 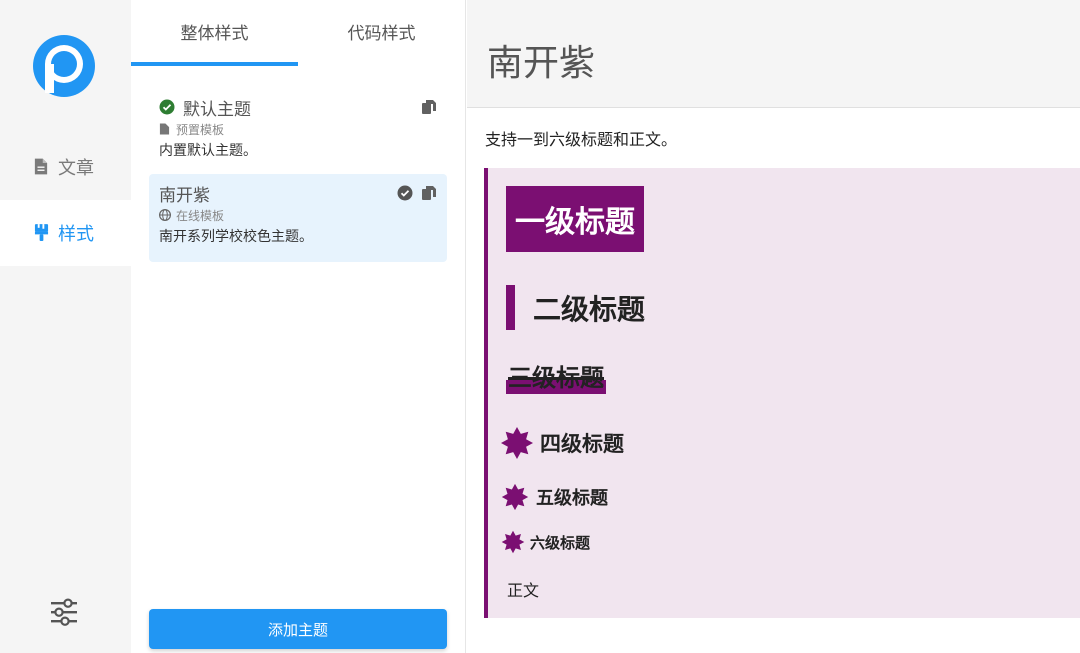 I want to click on tab-code-style: 代码样式, so click(x=381, y=33).